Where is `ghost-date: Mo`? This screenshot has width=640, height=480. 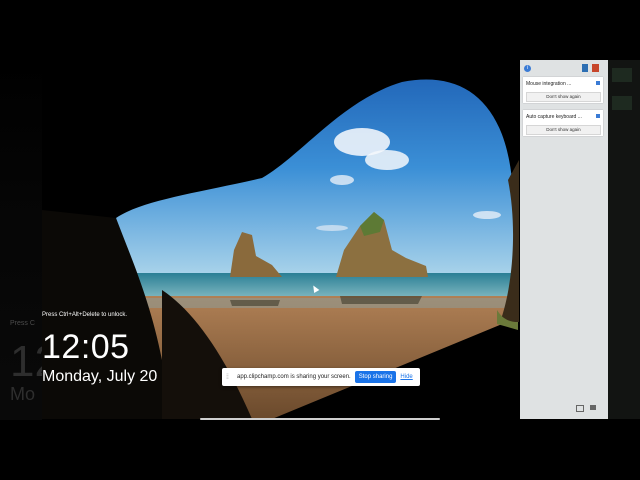
ghost-date: Mo is located at coordinates (23, 394).